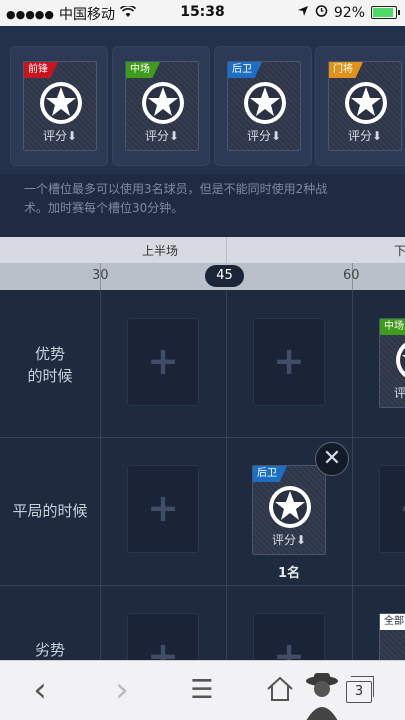 This screenshot has height=720, width=405. I want to click on tactic-slot-defender: 后卫 评分⬇, so click(263, 106).